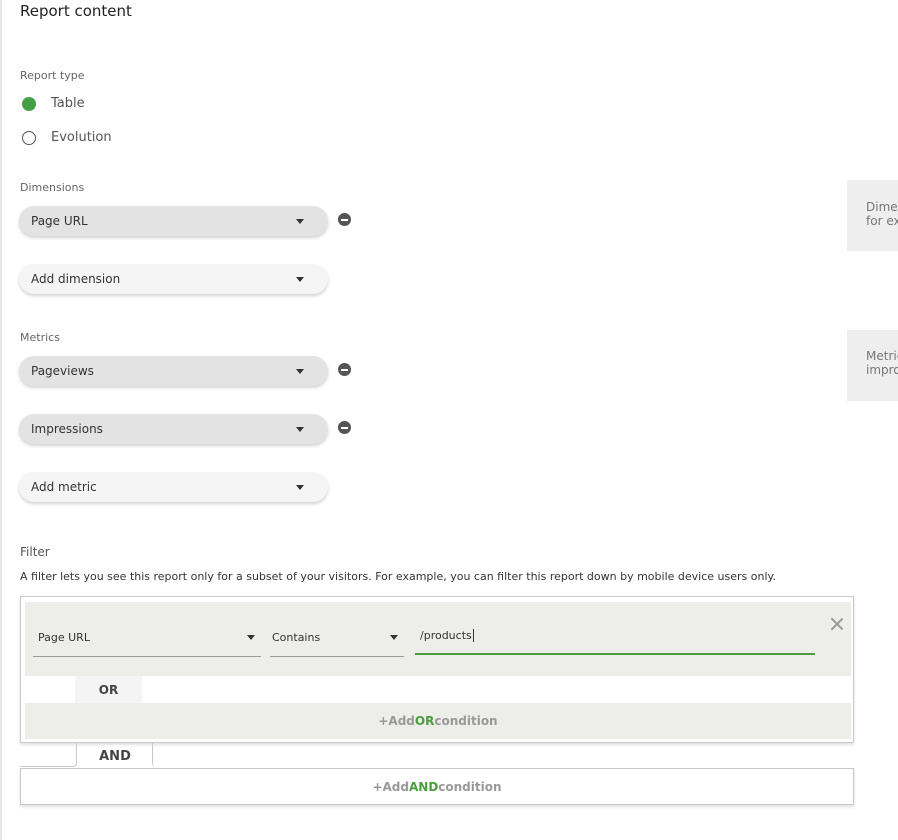 The width and height of the screenshot is (898, 840). I want to click on metric-select-label: Impressions, so click(67, 429).